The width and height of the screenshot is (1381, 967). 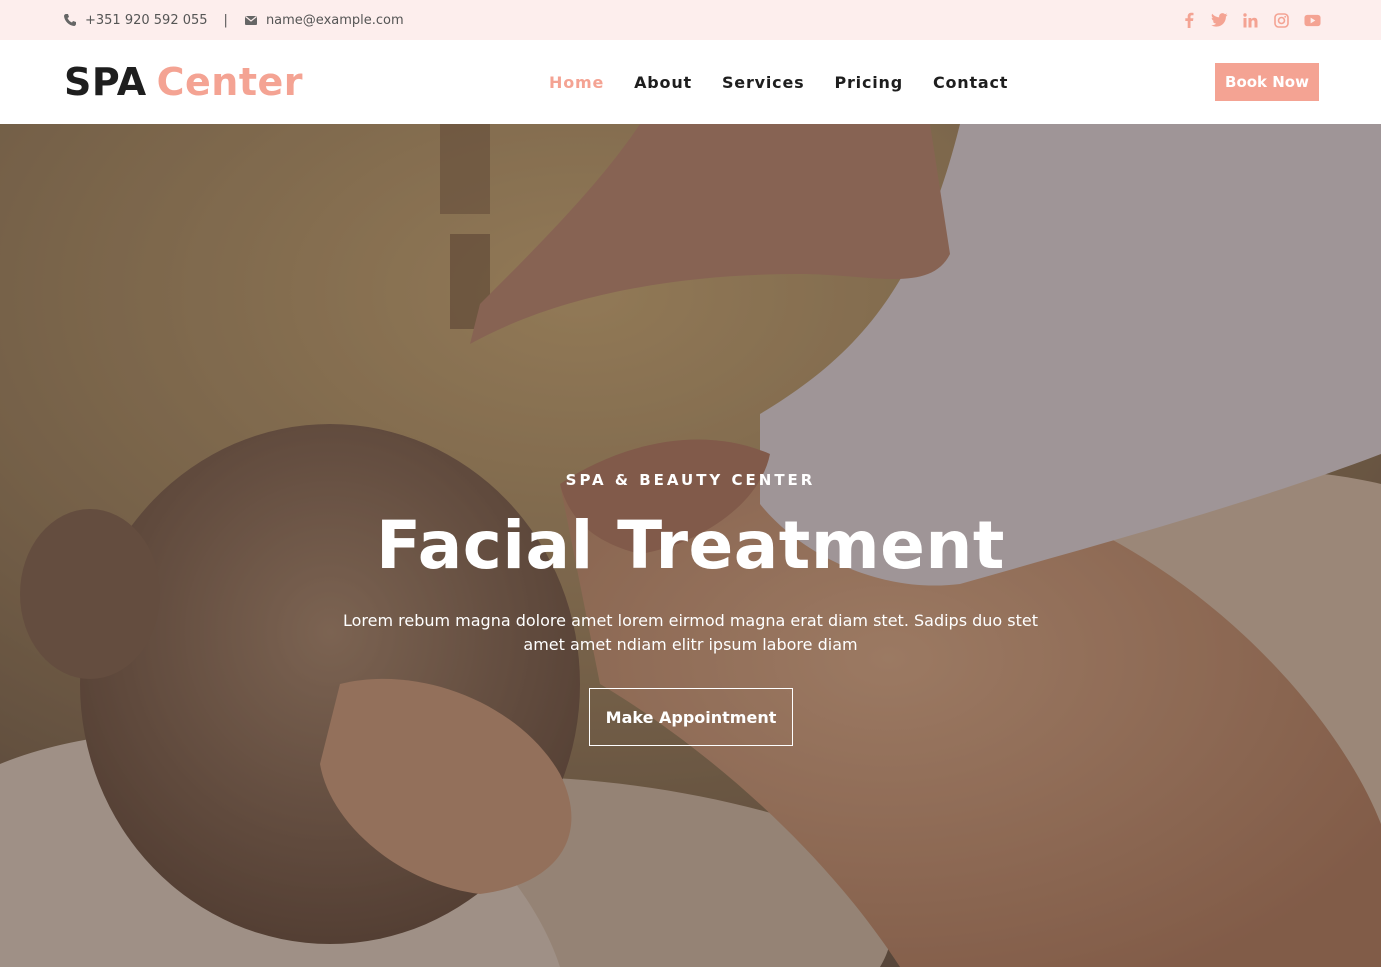 What do you see at coordinates (233, 20) in the screenshot?
I see `contact-info: +351 920 592 055 | name@example.com` at bounding box center [233, 20].